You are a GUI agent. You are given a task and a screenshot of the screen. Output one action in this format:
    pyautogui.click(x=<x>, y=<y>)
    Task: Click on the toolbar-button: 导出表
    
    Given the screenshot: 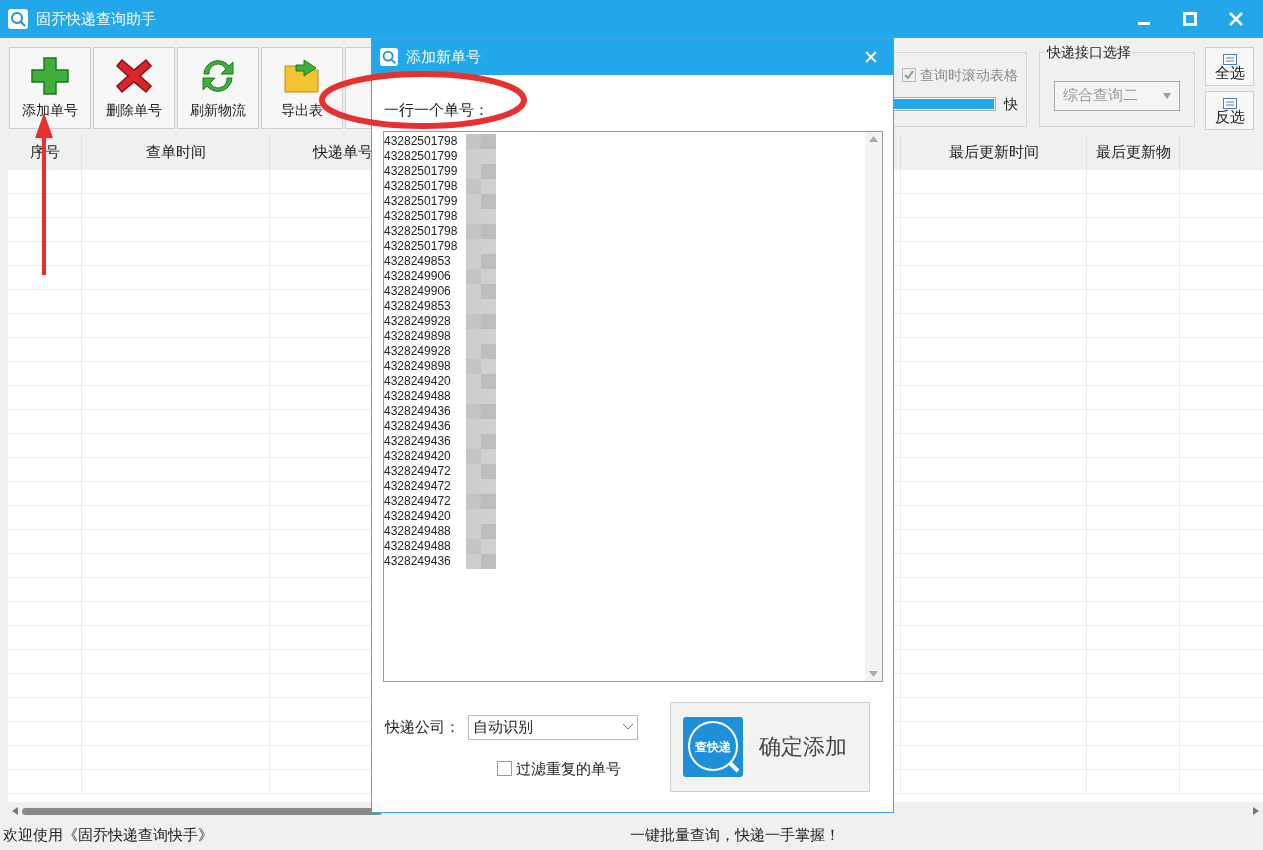 What is the action you would take?
    pyautogui.click(x=302, y=88)
    